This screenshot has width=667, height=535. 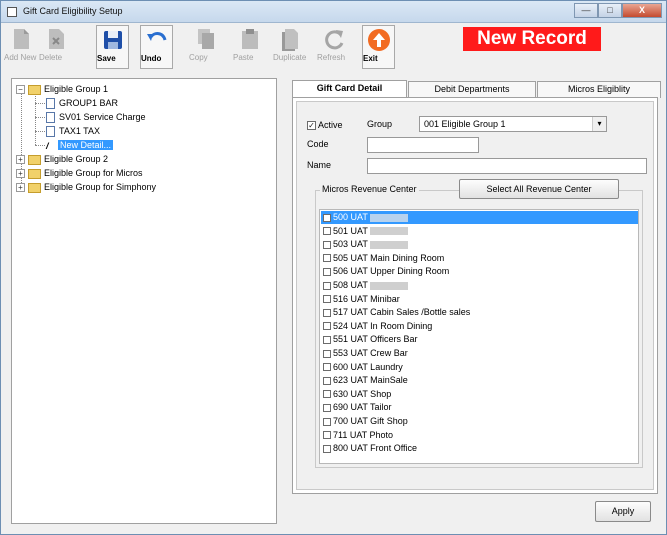 What do you see at coordinates (370, 353) in the screenshot?
I see `revenue-center-label: 553 UAT Crew Bar` at bounding box center [370, 353].